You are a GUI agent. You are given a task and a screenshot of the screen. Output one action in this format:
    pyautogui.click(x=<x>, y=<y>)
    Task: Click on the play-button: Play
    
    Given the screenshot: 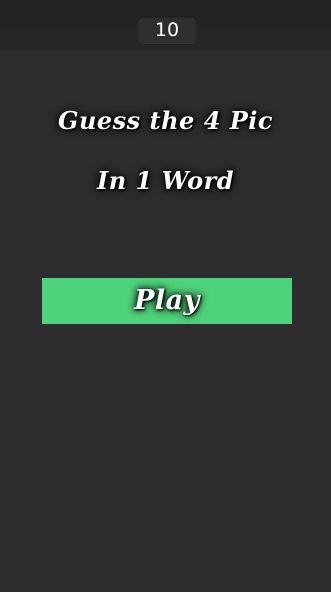 What is the action you would take?
    pyautogui.click(x=167, y=301)
    